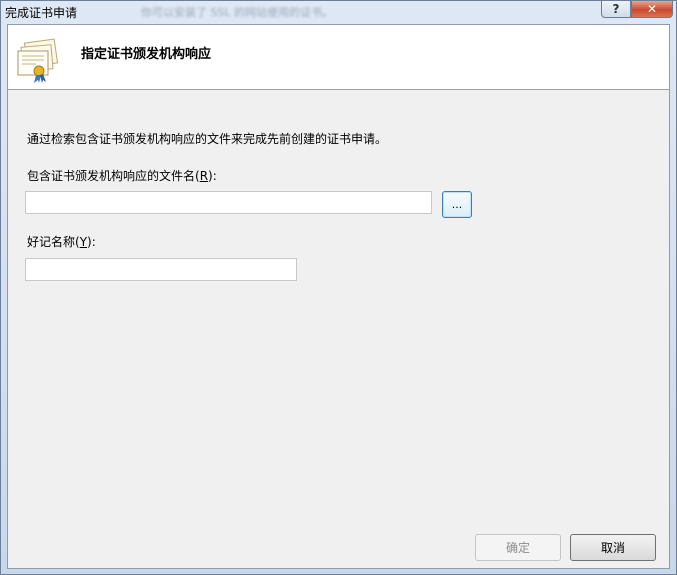 This screenshot has height=575, width=677. I want to click on help-icon: ?, so click(616, 9).